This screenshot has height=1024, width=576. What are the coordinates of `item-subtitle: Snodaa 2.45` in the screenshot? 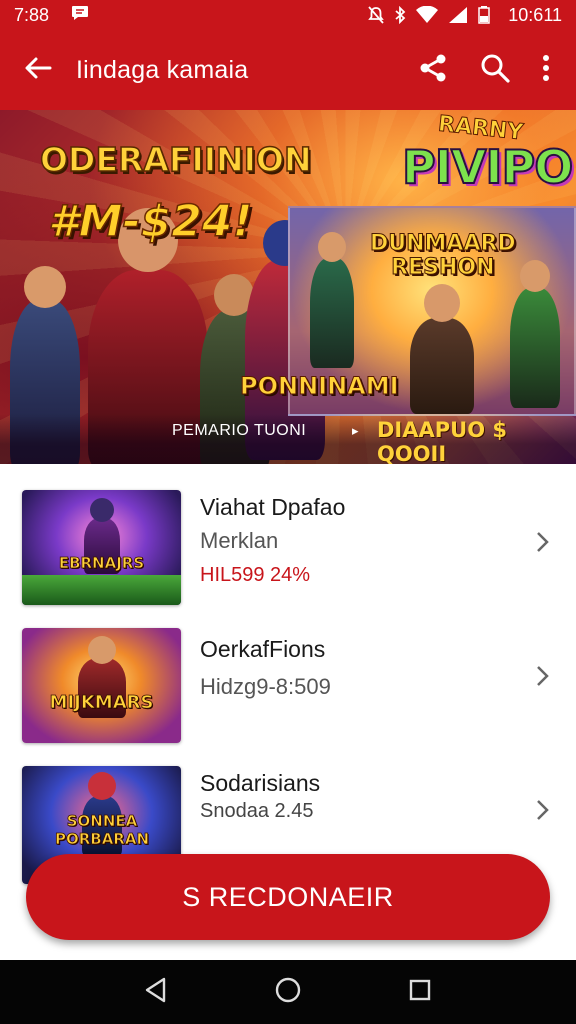 It's located at (257, 811).